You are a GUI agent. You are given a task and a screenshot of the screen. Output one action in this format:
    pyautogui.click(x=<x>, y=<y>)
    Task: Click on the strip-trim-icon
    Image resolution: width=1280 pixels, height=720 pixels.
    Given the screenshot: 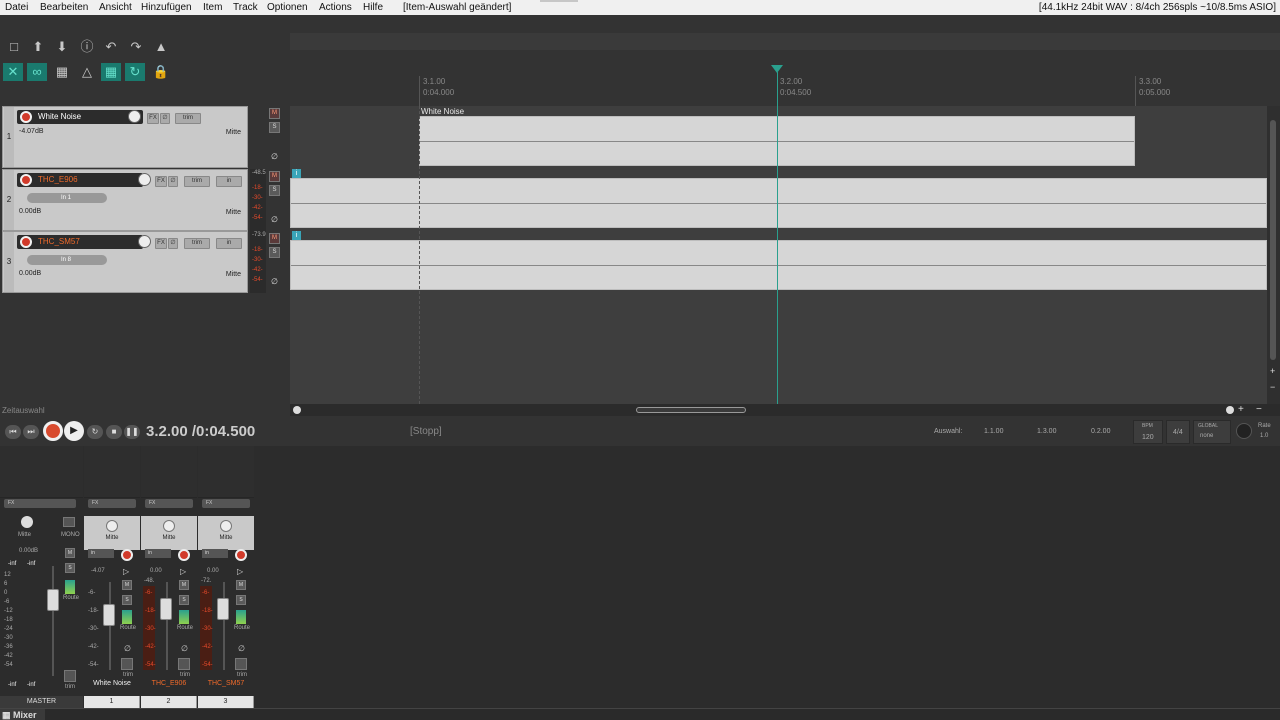 What is the action you would take?
    pyautogui.click(x=241, y=664)
    